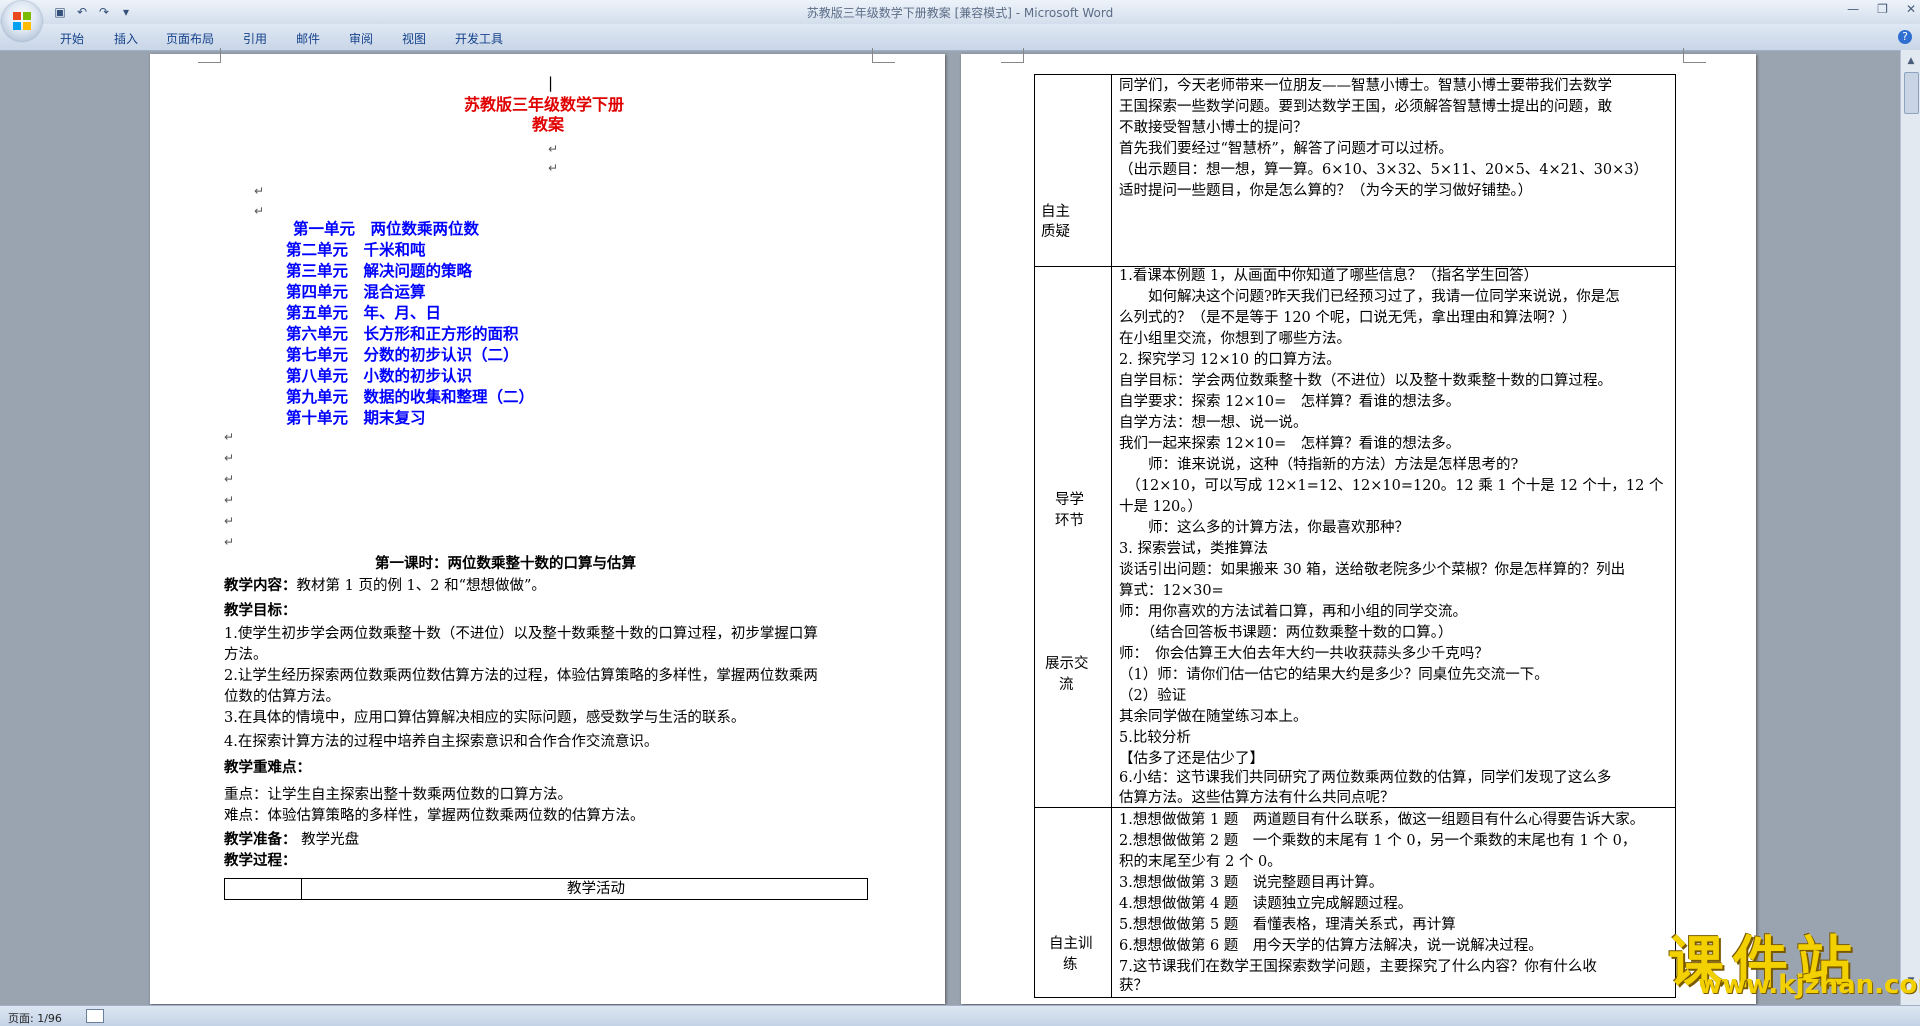 The width and height of the screenshot is (1920, 1026). What do you see at coordinates (1358, 967) in the screenshot?
I see `row3-line: 7.这节课我们在数学王国探索数学问题，主要探究了什么内容？你有什么收` at bounding box center [1358, 967].